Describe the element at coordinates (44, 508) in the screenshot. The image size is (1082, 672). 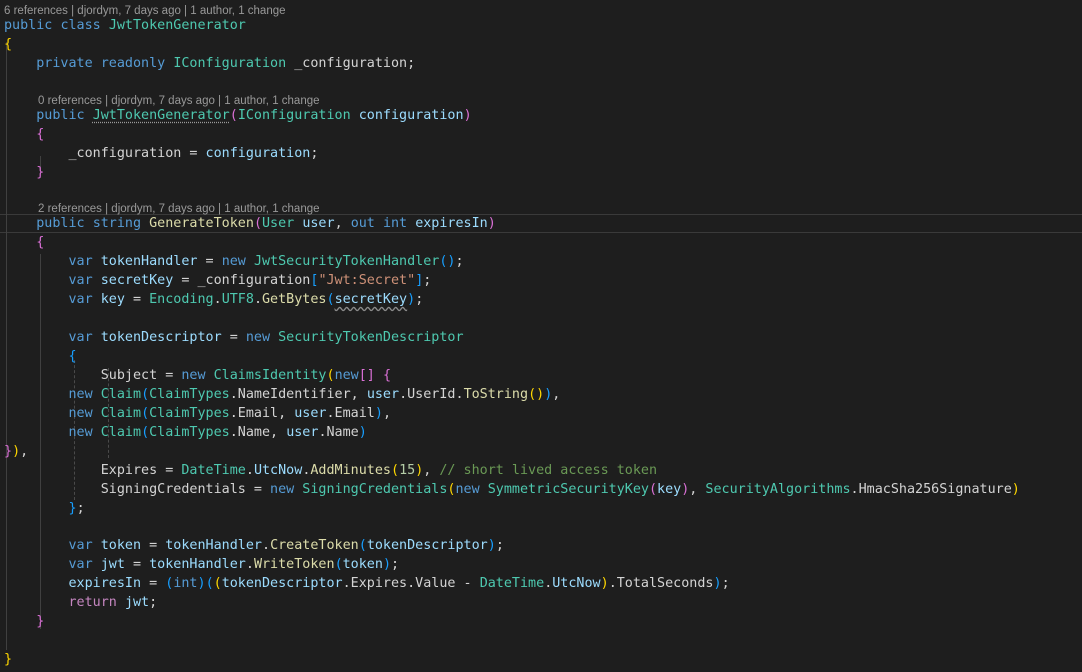
I see `code-line: };` at that location.